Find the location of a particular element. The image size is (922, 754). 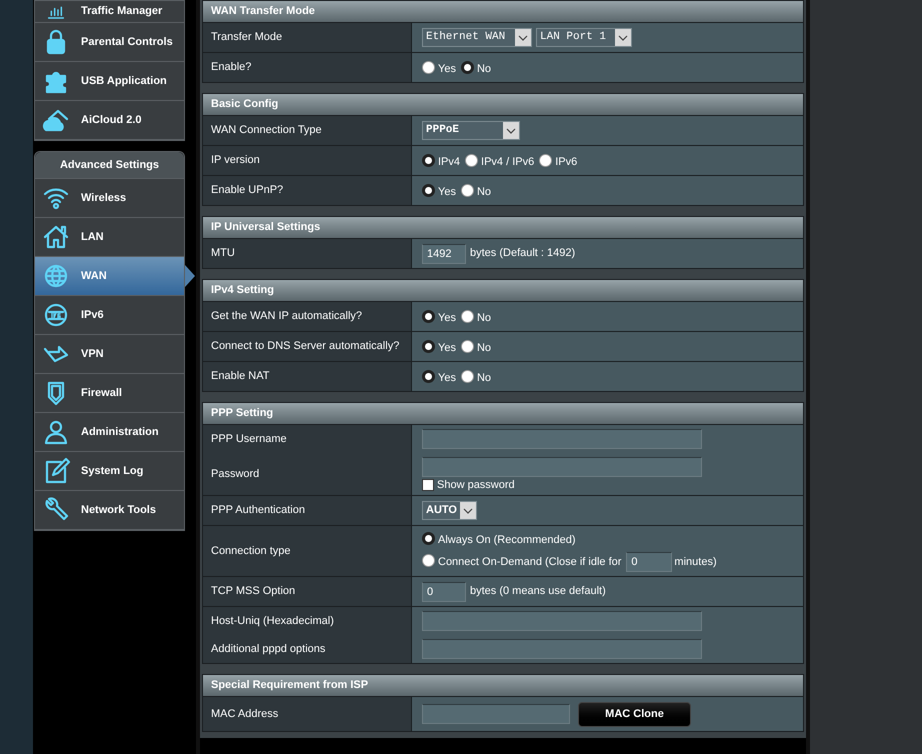

field-label: TCP MSS Option is located at coordinates (253, 592).